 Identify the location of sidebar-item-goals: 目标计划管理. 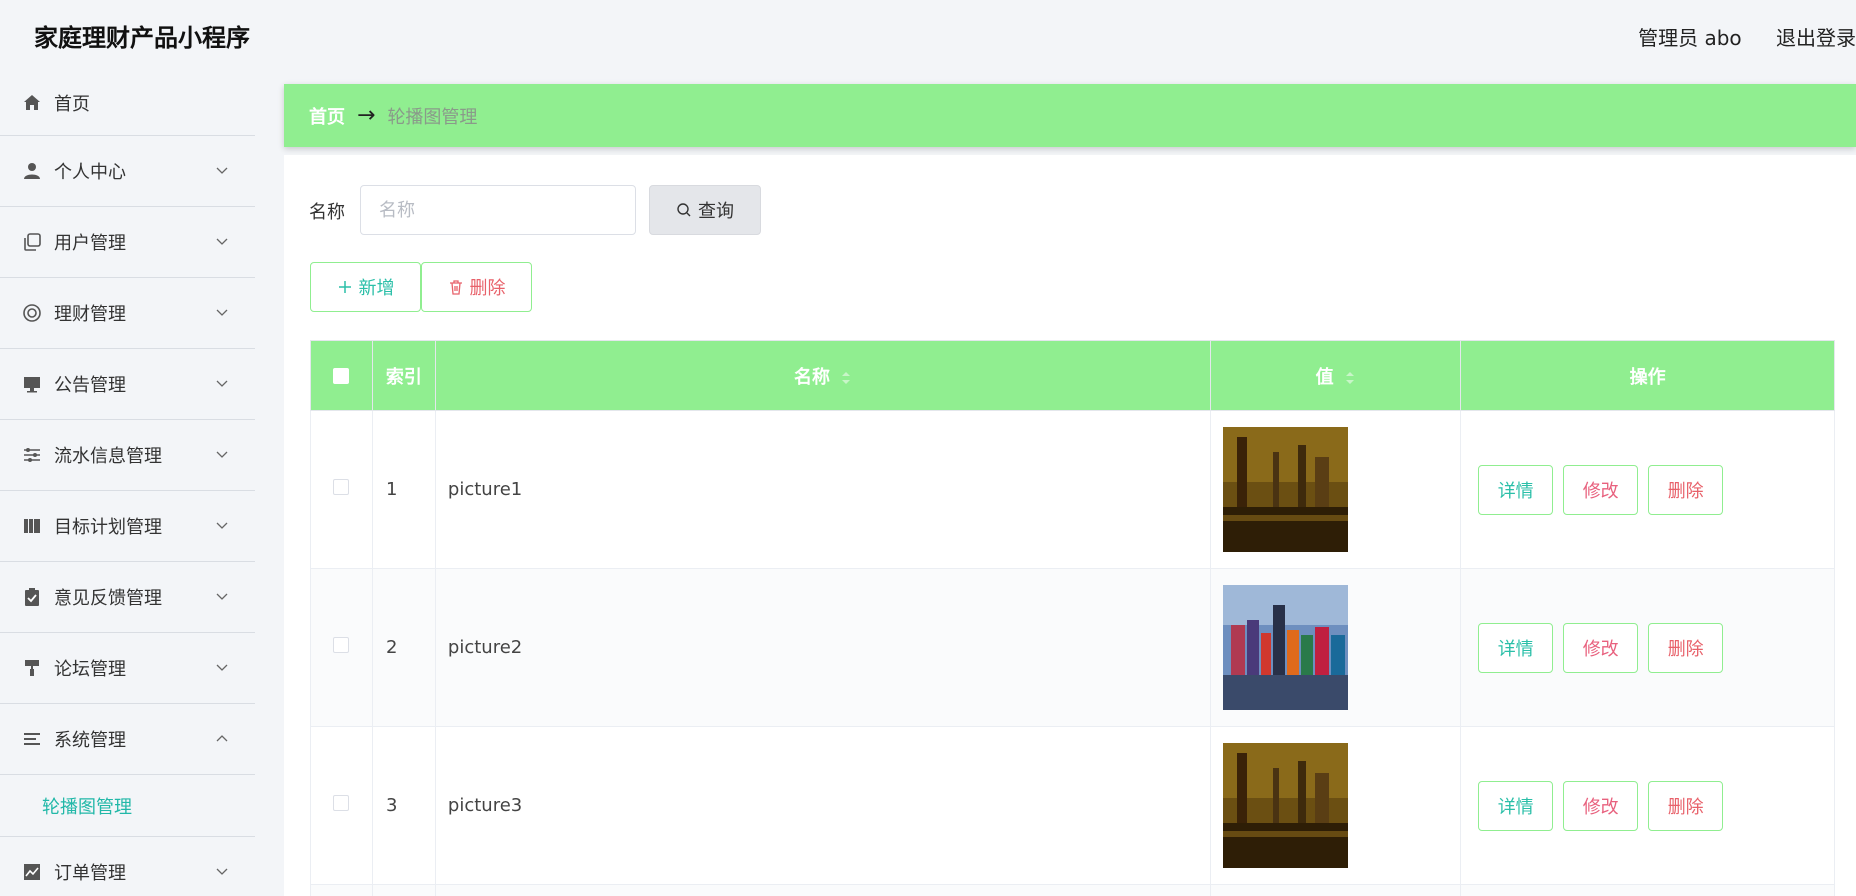
(127, 526).